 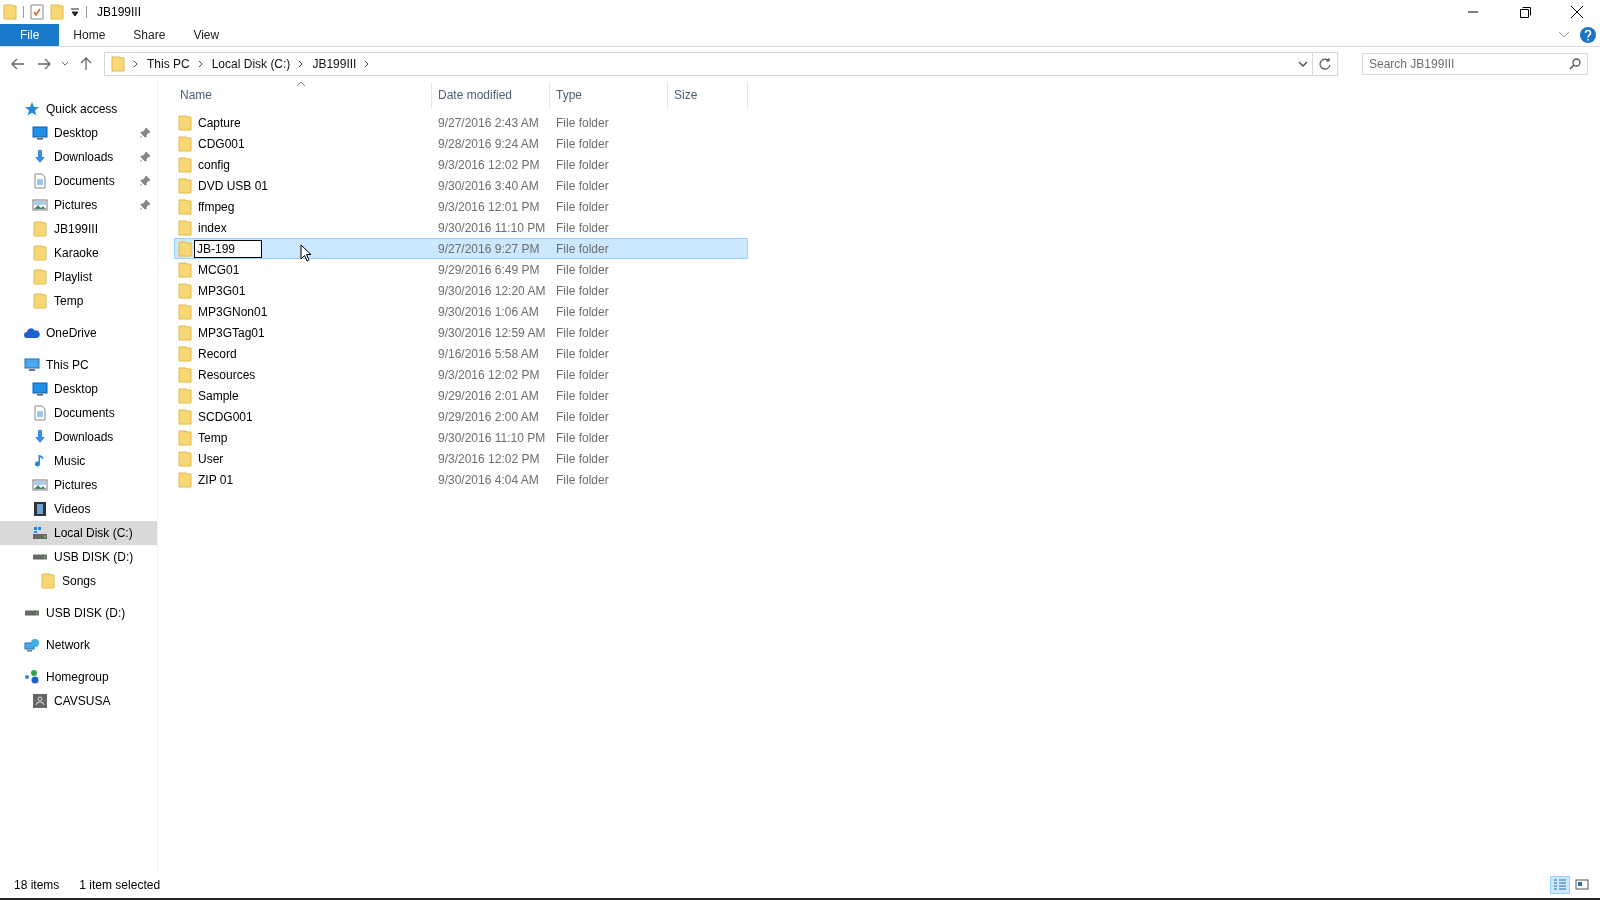 I want to click on column-header: Name, so click(x=303, y=95).